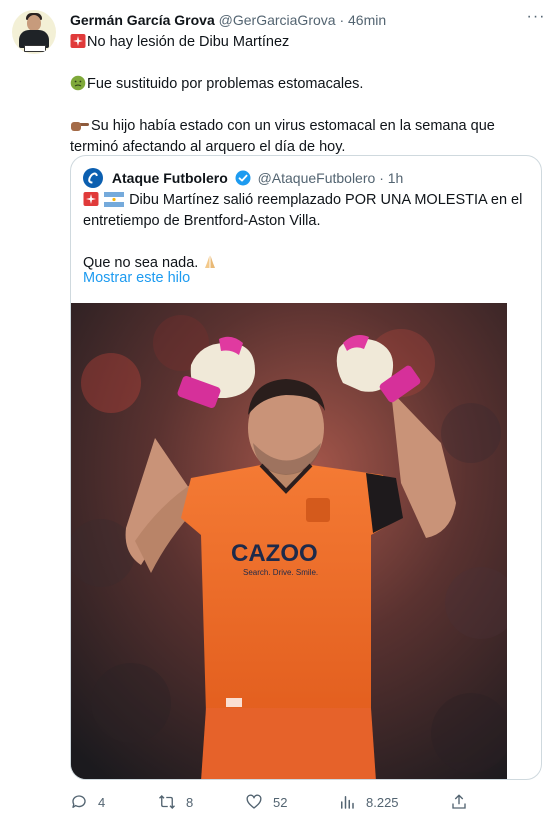 The width and height of the screenshot is (553, 821). I want to click on views-chart-icon, so click(347, 802).